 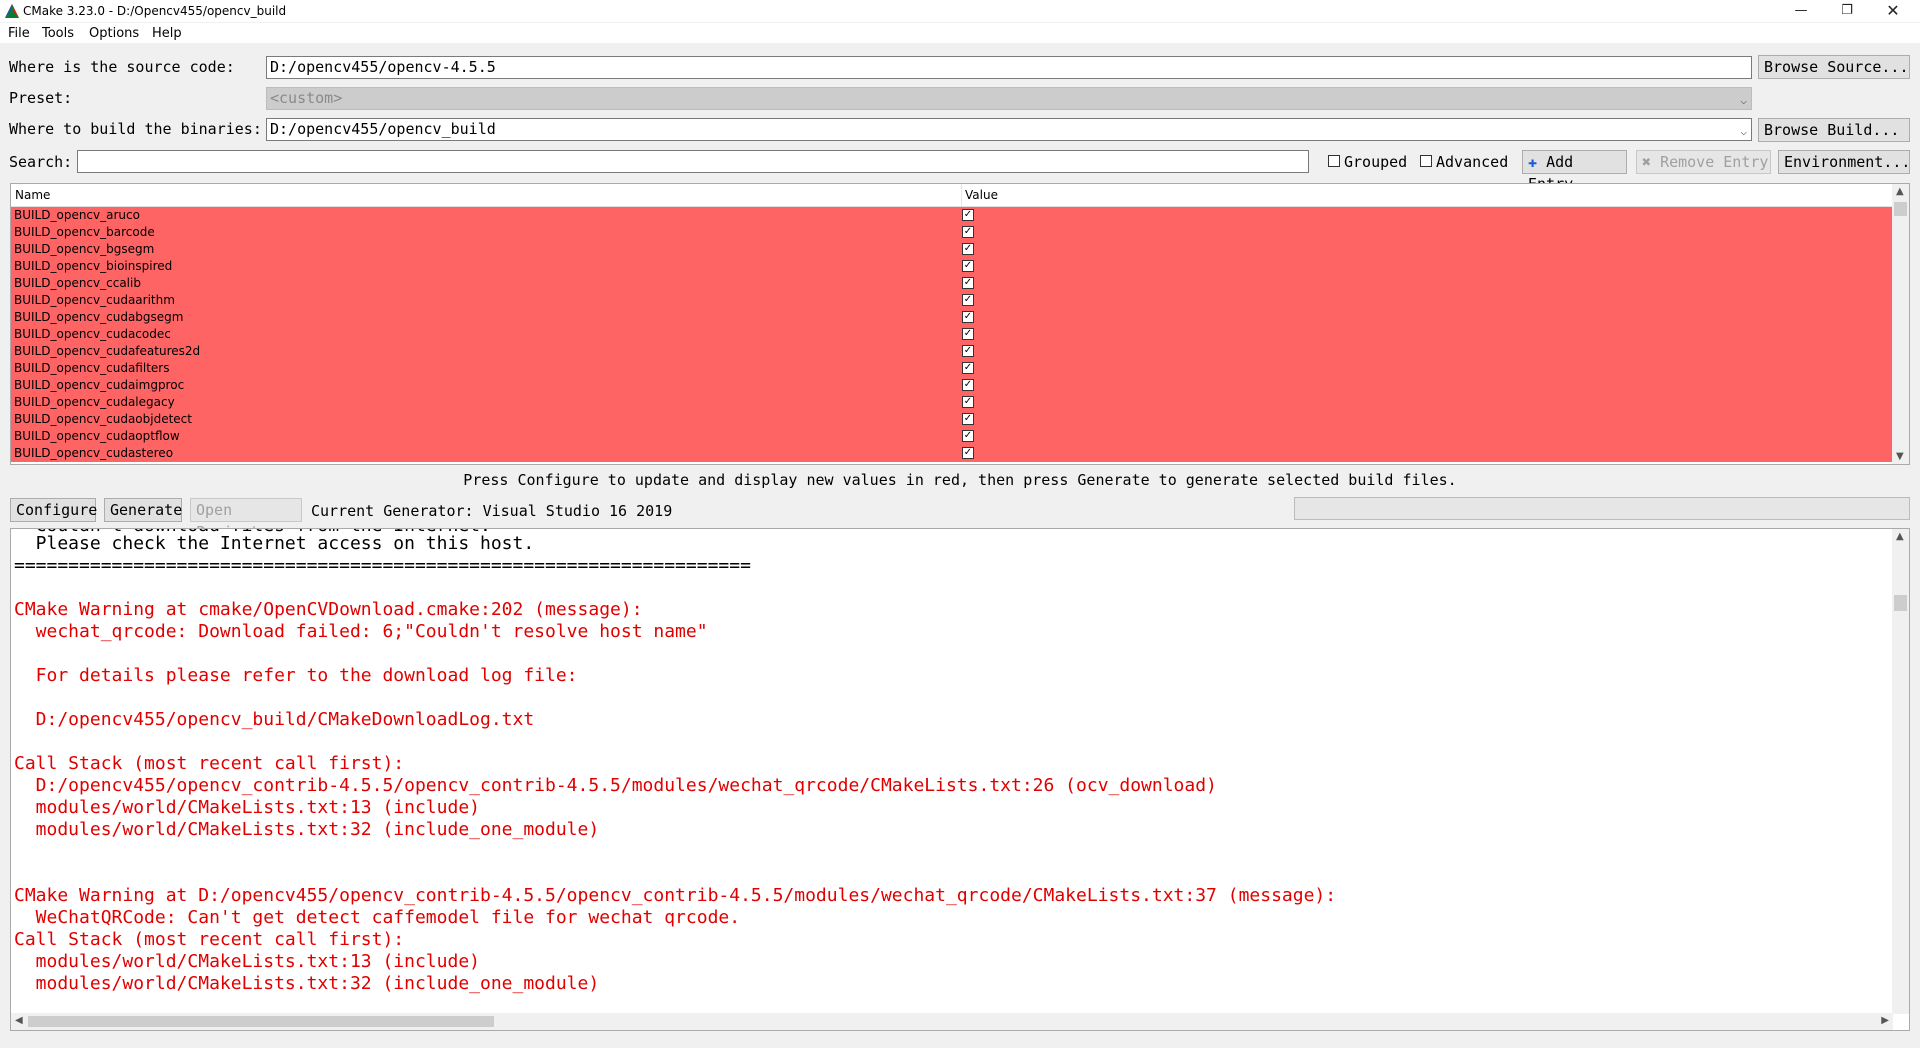 What do you see at coordinates (53, 510) in the screenshot?
I see `configure-button: Configure` at bounding box center [53, 510].